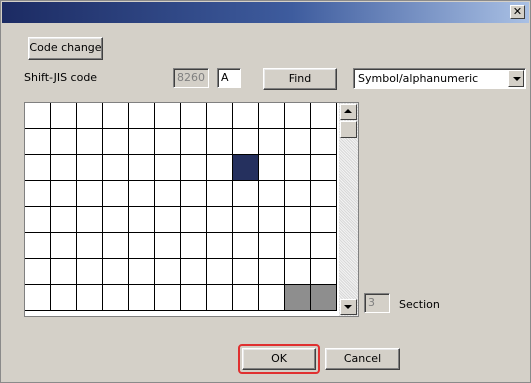  Describe the element at coordinates (348, 209) in the screenshot. I see `grid-vertical-scrollbar` at that location.